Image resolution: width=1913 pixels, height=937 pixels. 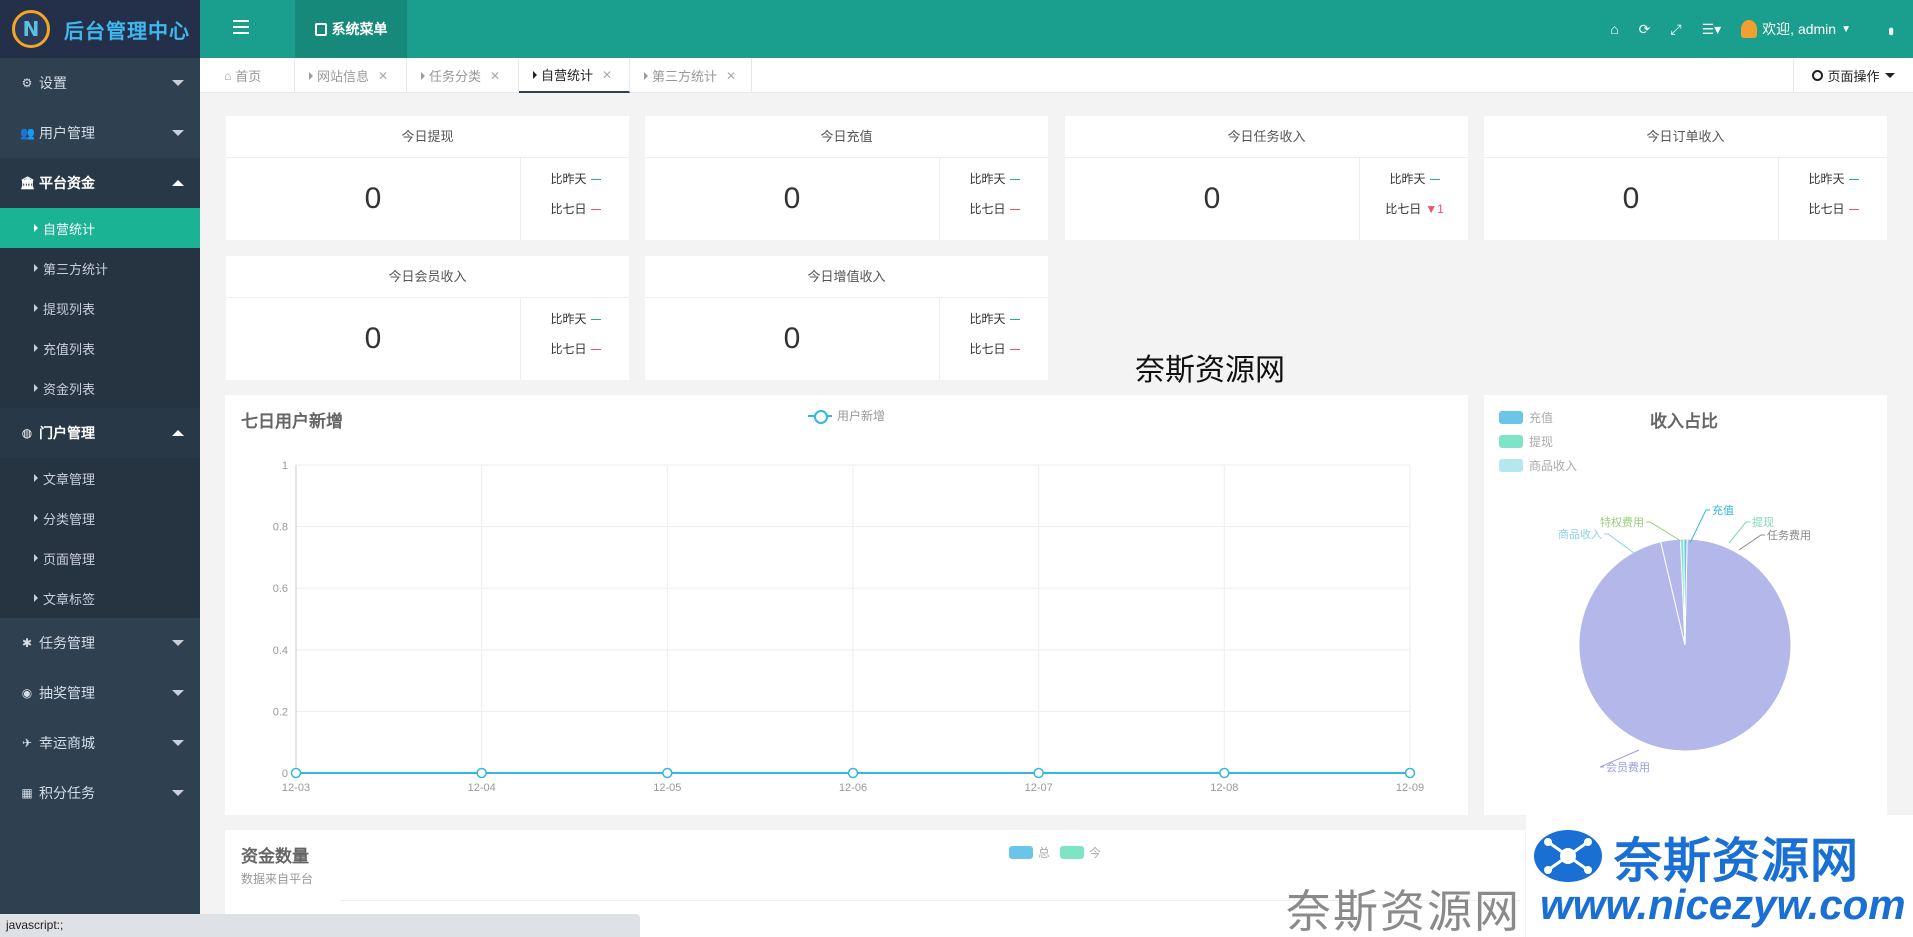 What do you see at coordinates (320, 29) in the screenshot?
I see `user-card-icon` at bounding box center [320, 29].